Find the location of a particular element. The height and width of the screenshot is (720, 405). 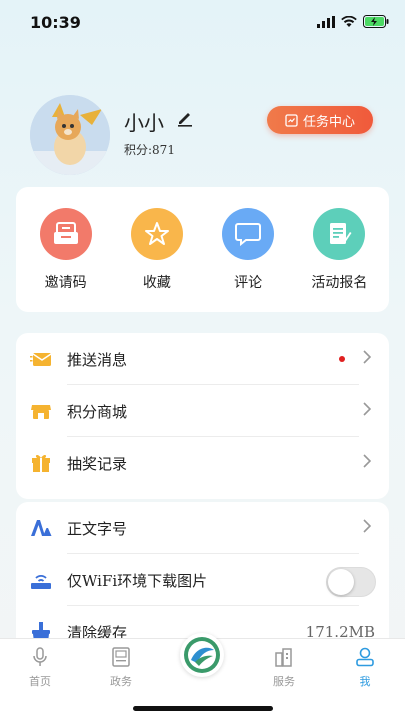

shop-icon is located at coordinates (41, 412).